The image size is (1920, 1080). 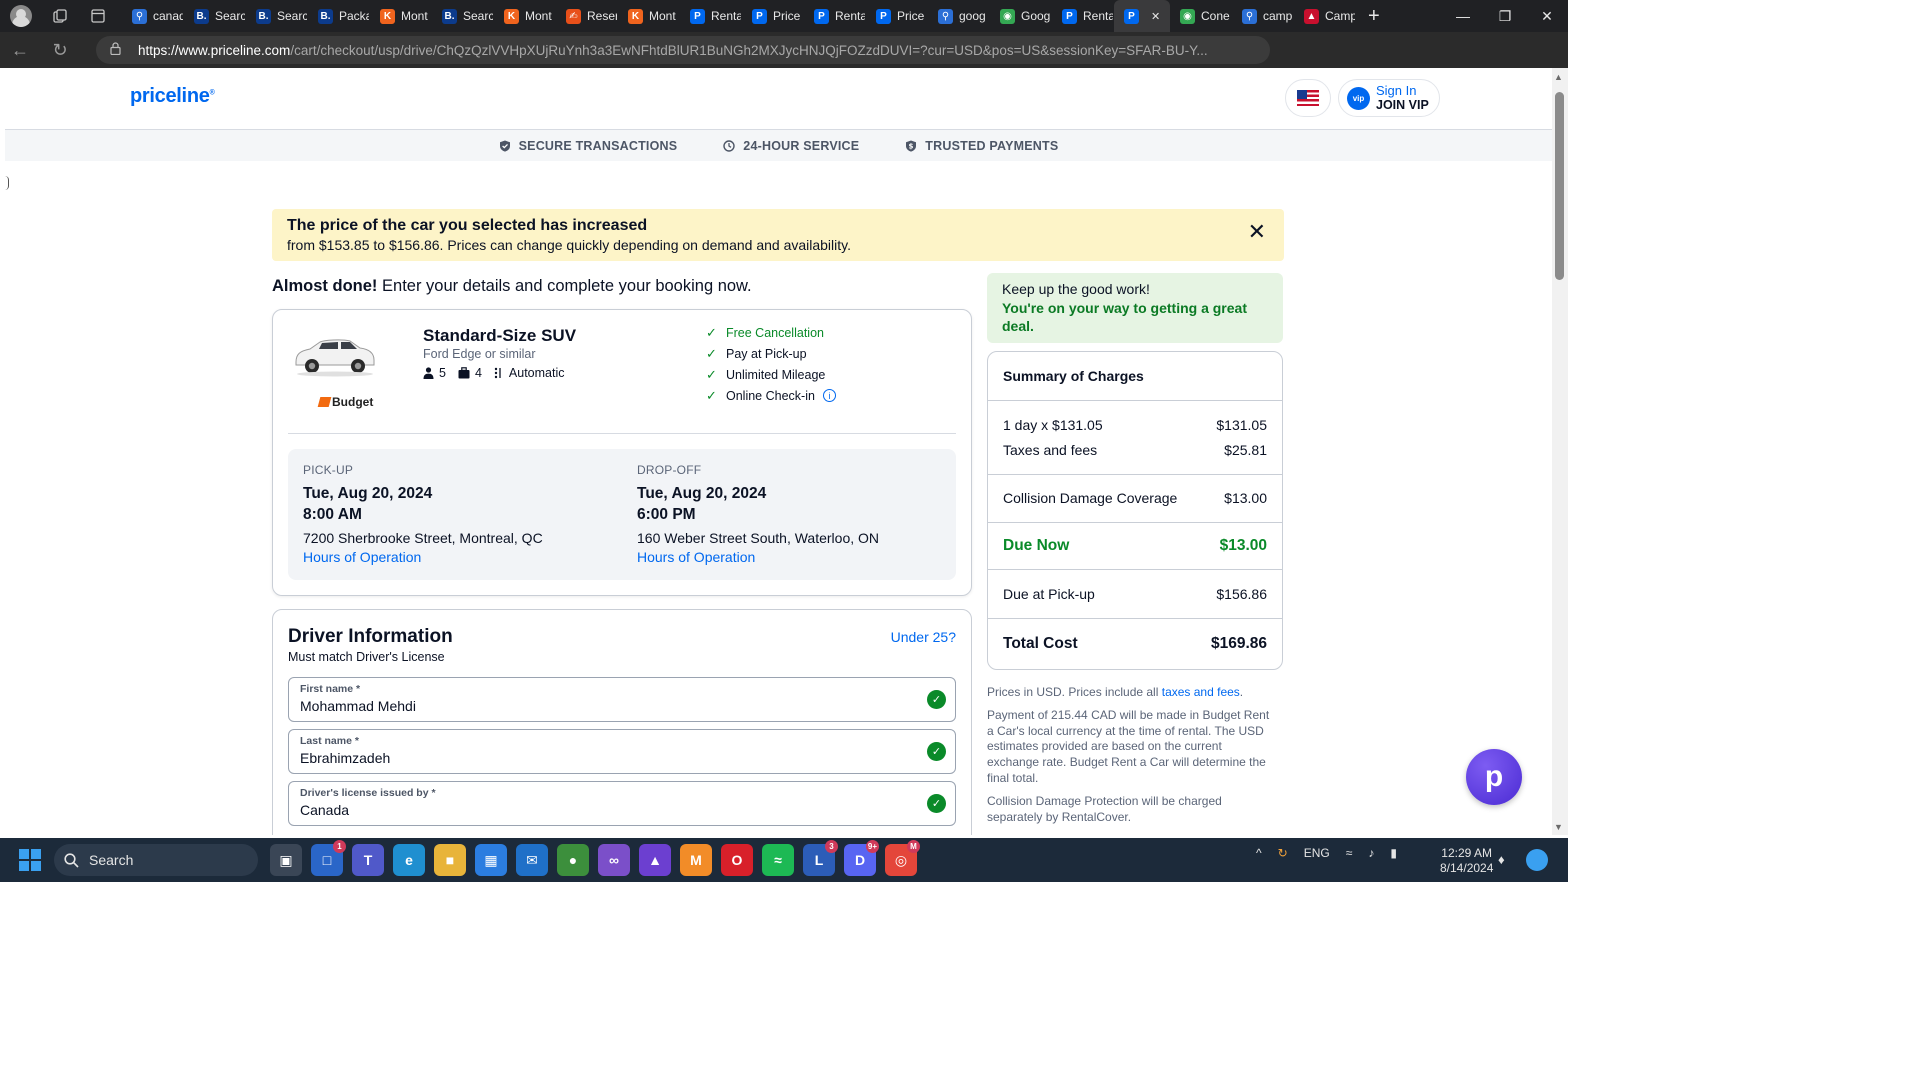 What do you see at coordinates (936, 751) in the screenshot?
I see `valid-check-icon: ✓` at bounding box center [936, 751].